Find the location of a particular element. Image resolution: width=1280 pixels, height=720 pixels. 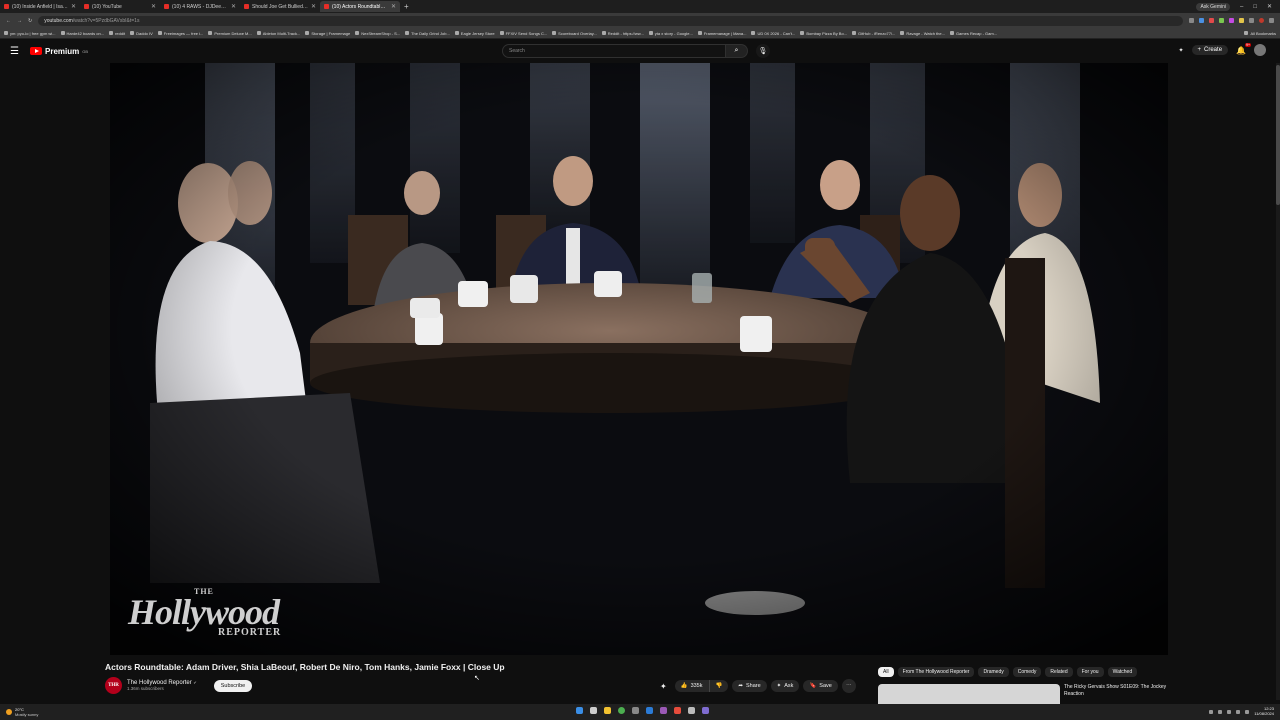

bookmark-item: Eagle Jersey Store is located at coordinates (474, 33).